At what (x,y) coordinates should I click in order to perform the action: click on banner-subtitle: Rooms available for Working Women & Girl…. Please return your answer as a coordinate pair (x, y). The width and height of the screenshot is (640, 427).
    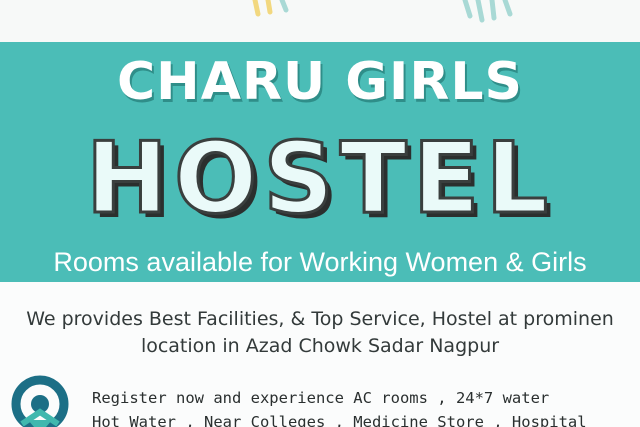
    Looking at the image, I should click on (320, 262).